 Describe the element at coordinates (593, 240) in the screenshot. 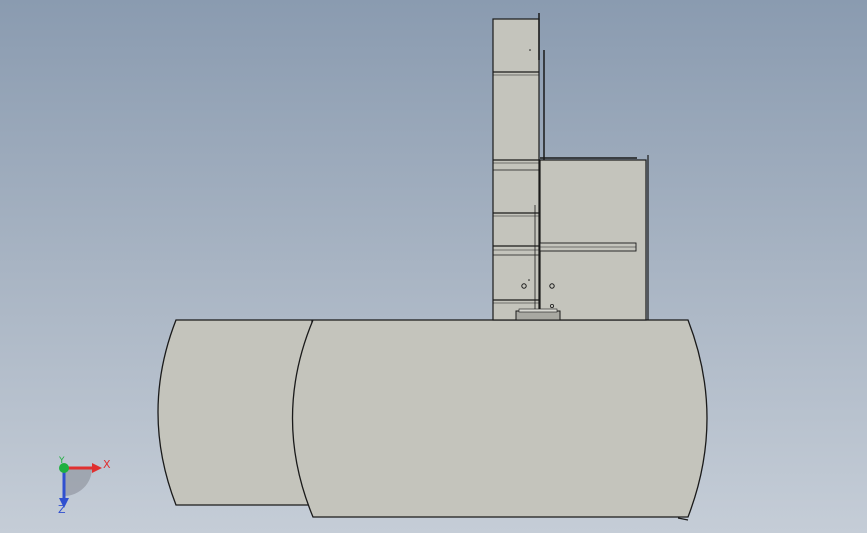

I see `side-cabinet` at that location.